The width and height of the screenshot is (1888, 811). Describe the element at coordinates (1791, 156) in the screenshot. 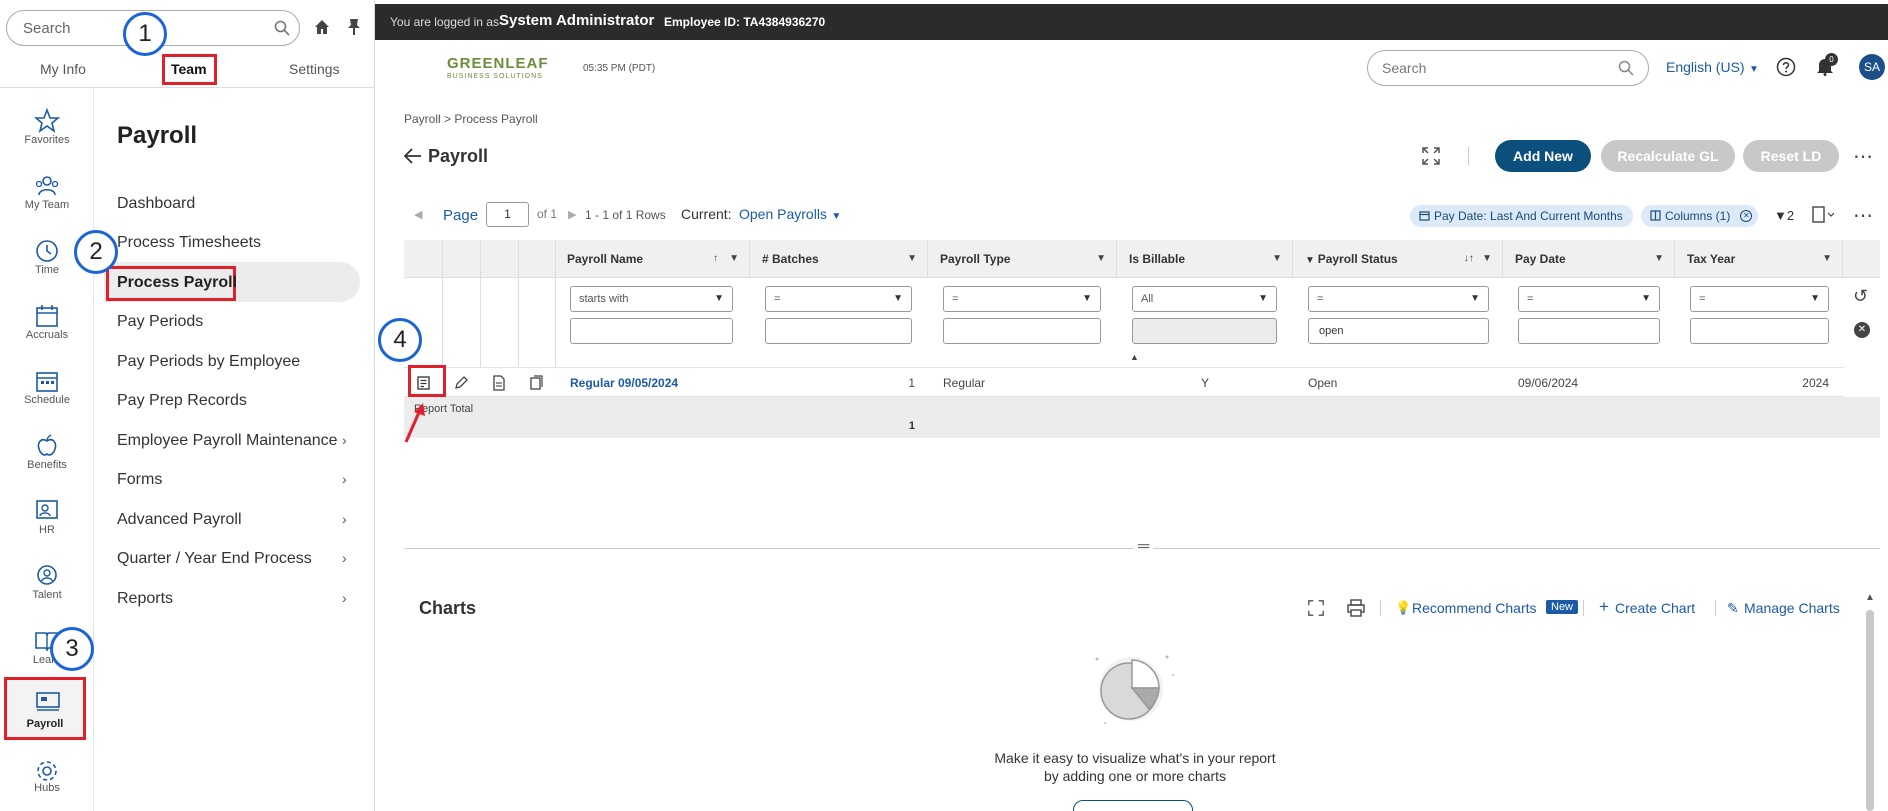

I see `reset-ld-button: Reset LD` at that location.